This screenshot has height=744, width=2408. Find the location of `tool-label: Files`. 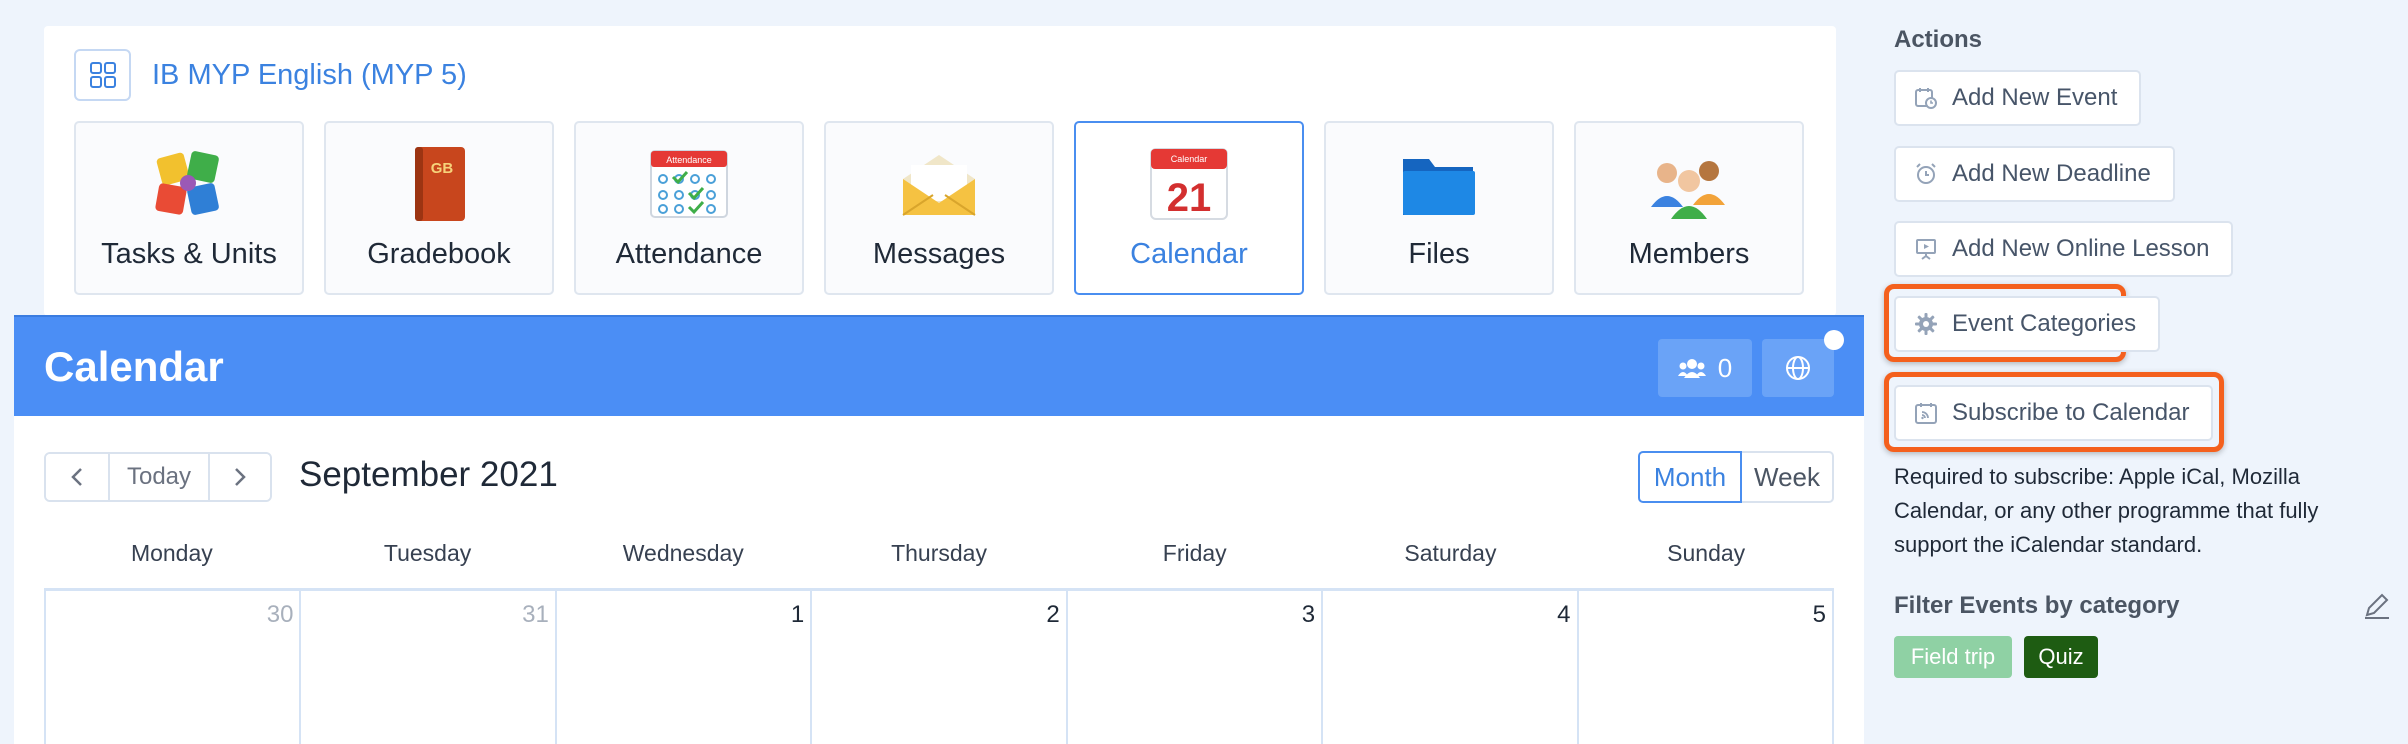

tool-label: Files is located at coordinates (1439, 254).